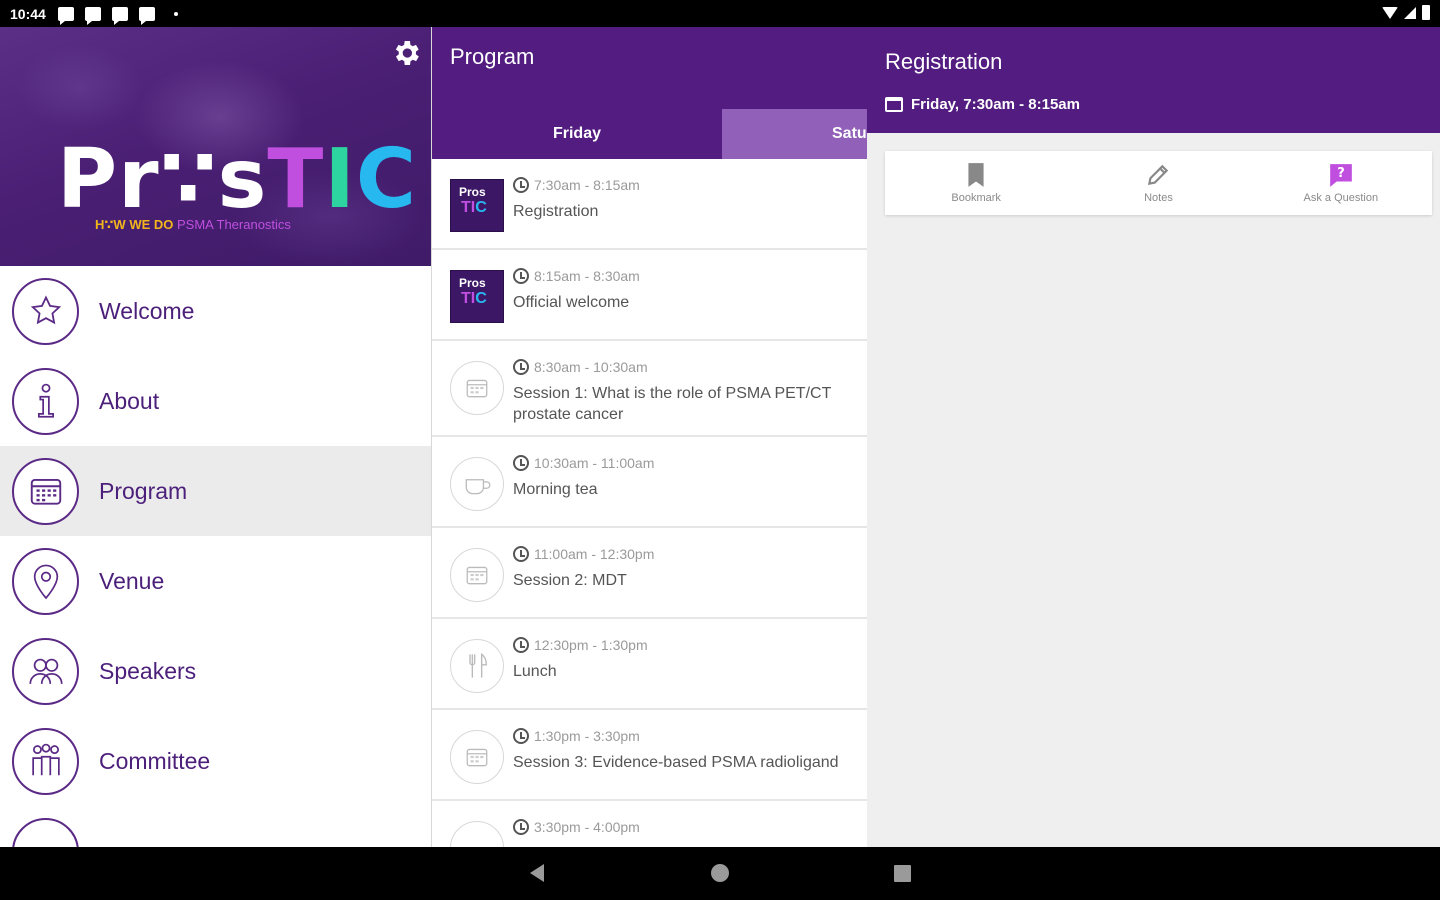 The height and width of the screenshot is (900, 1440). What do you see at coordinates (982, 104) in the screenshot?
I see `detail-datetime: Friday, 7:30am - 8:15am` at bounding box center [982, 104].